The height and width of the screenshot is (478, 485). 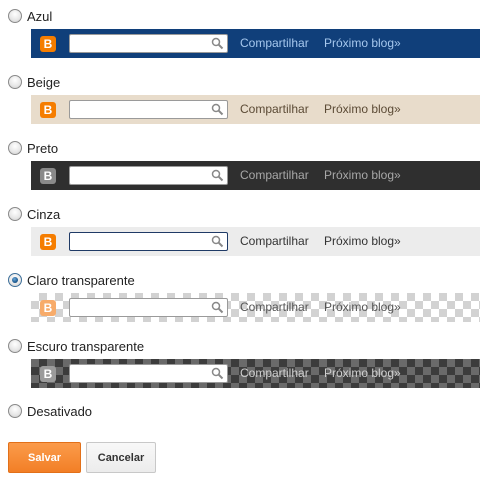 I want to click on radio-cinza, so click(x=15, y=214).